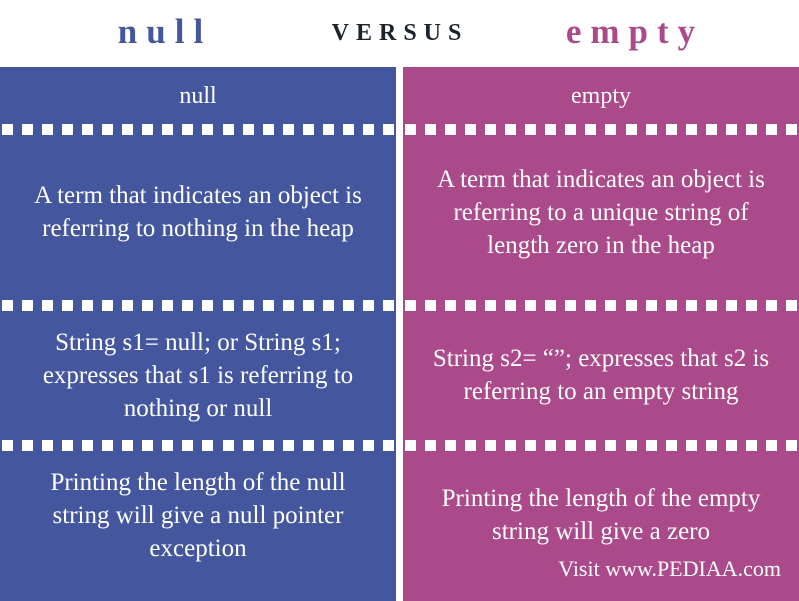  I want to click on footer-credit: Visit www.PEDIAA.com, so click(669, 568).